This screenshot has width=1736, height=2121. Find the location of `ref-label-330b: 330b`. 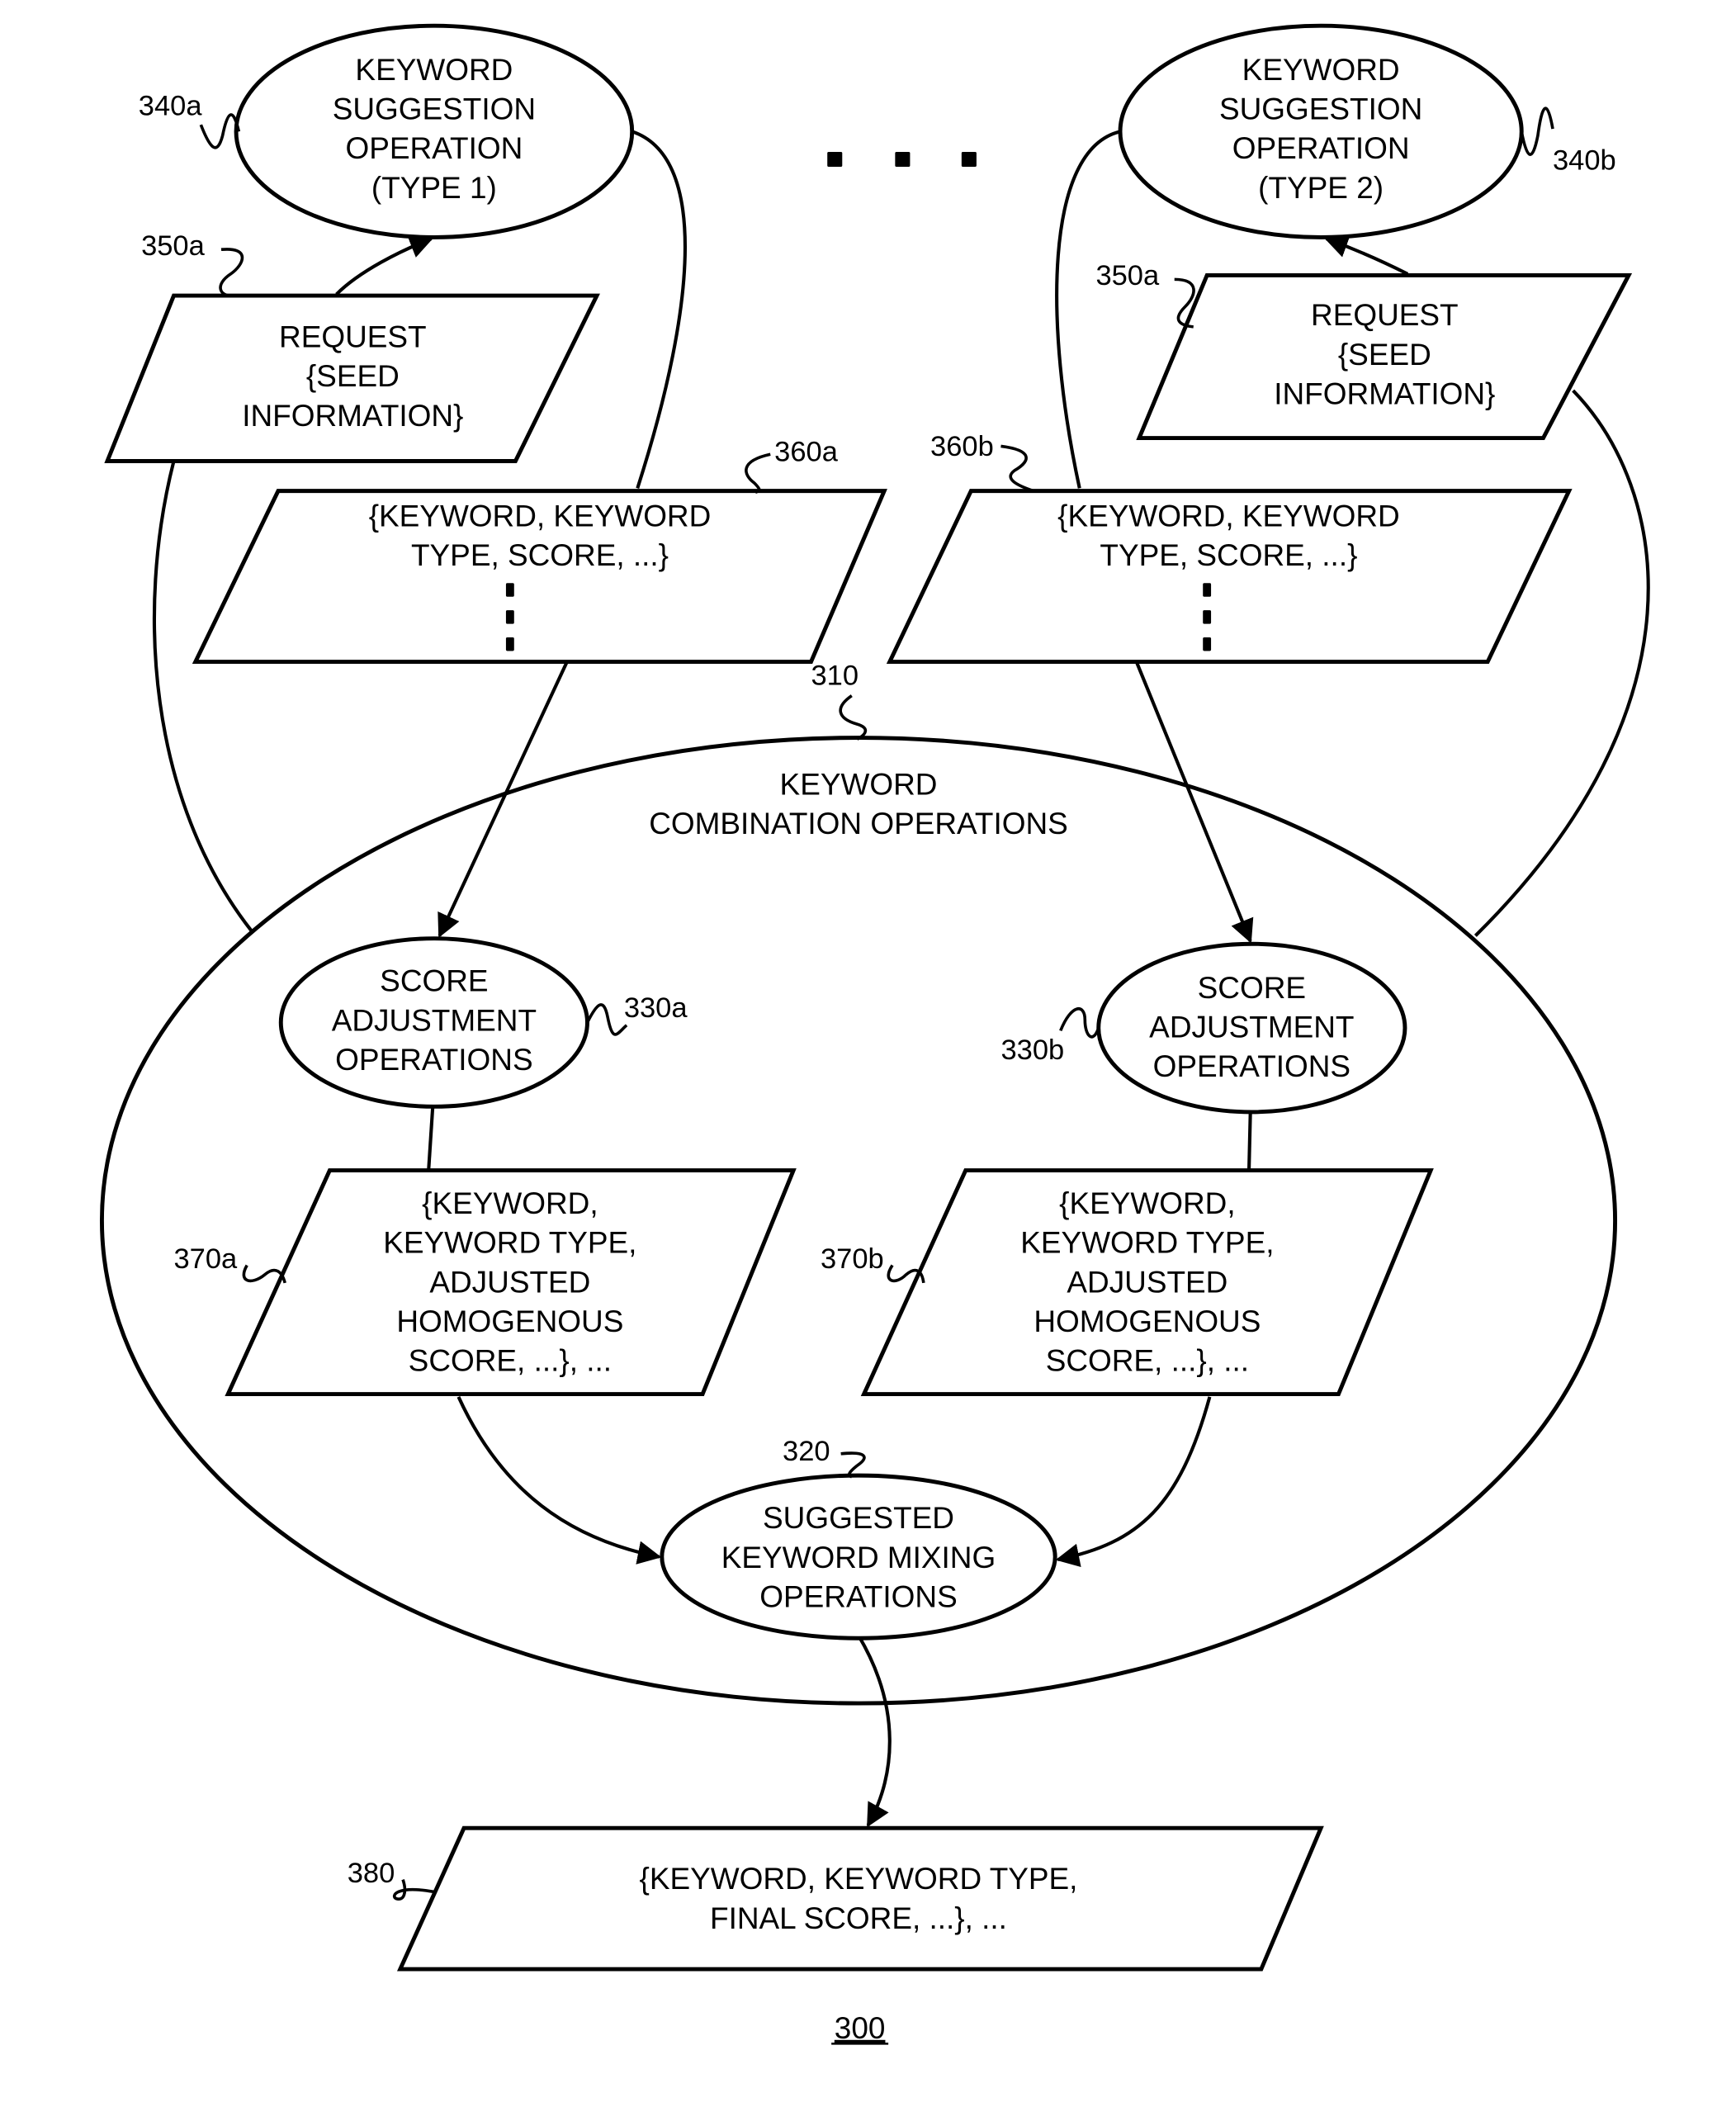

ref-label-330b: 330b is located at coordinates (1032, 1050).